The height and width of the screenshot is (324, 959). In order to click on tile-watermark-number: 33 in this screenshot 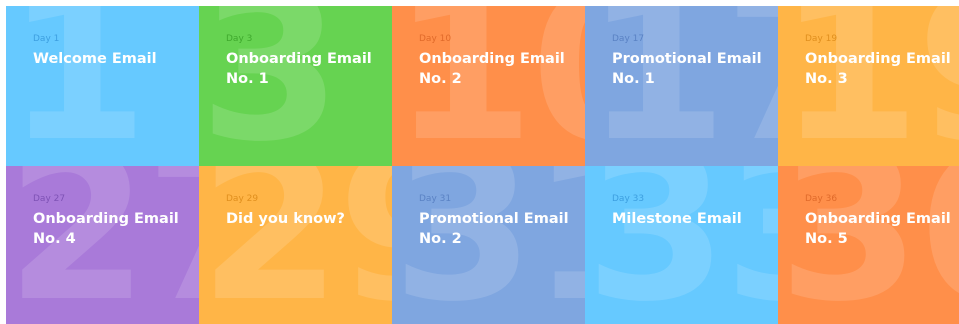, I will do `click(681, 245)`.